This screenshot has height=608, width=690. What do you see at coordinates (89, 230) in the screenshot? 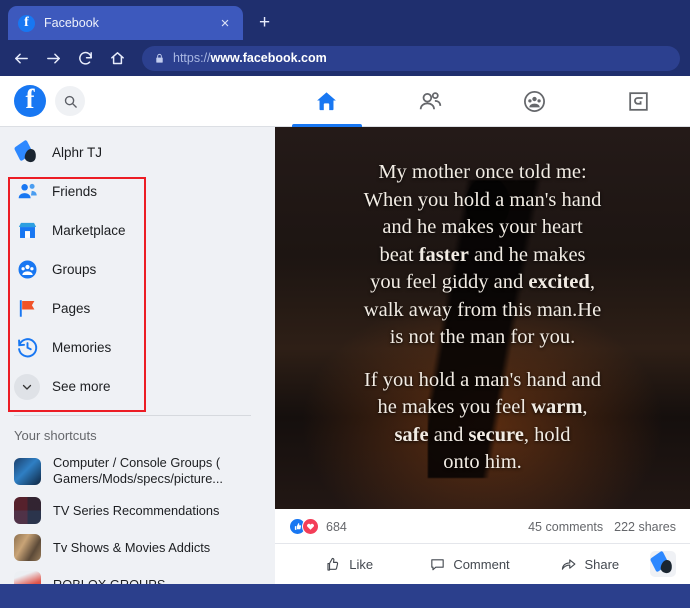
I see `sidebar-item-label: Marketplace` at bounding box center [89, 230].